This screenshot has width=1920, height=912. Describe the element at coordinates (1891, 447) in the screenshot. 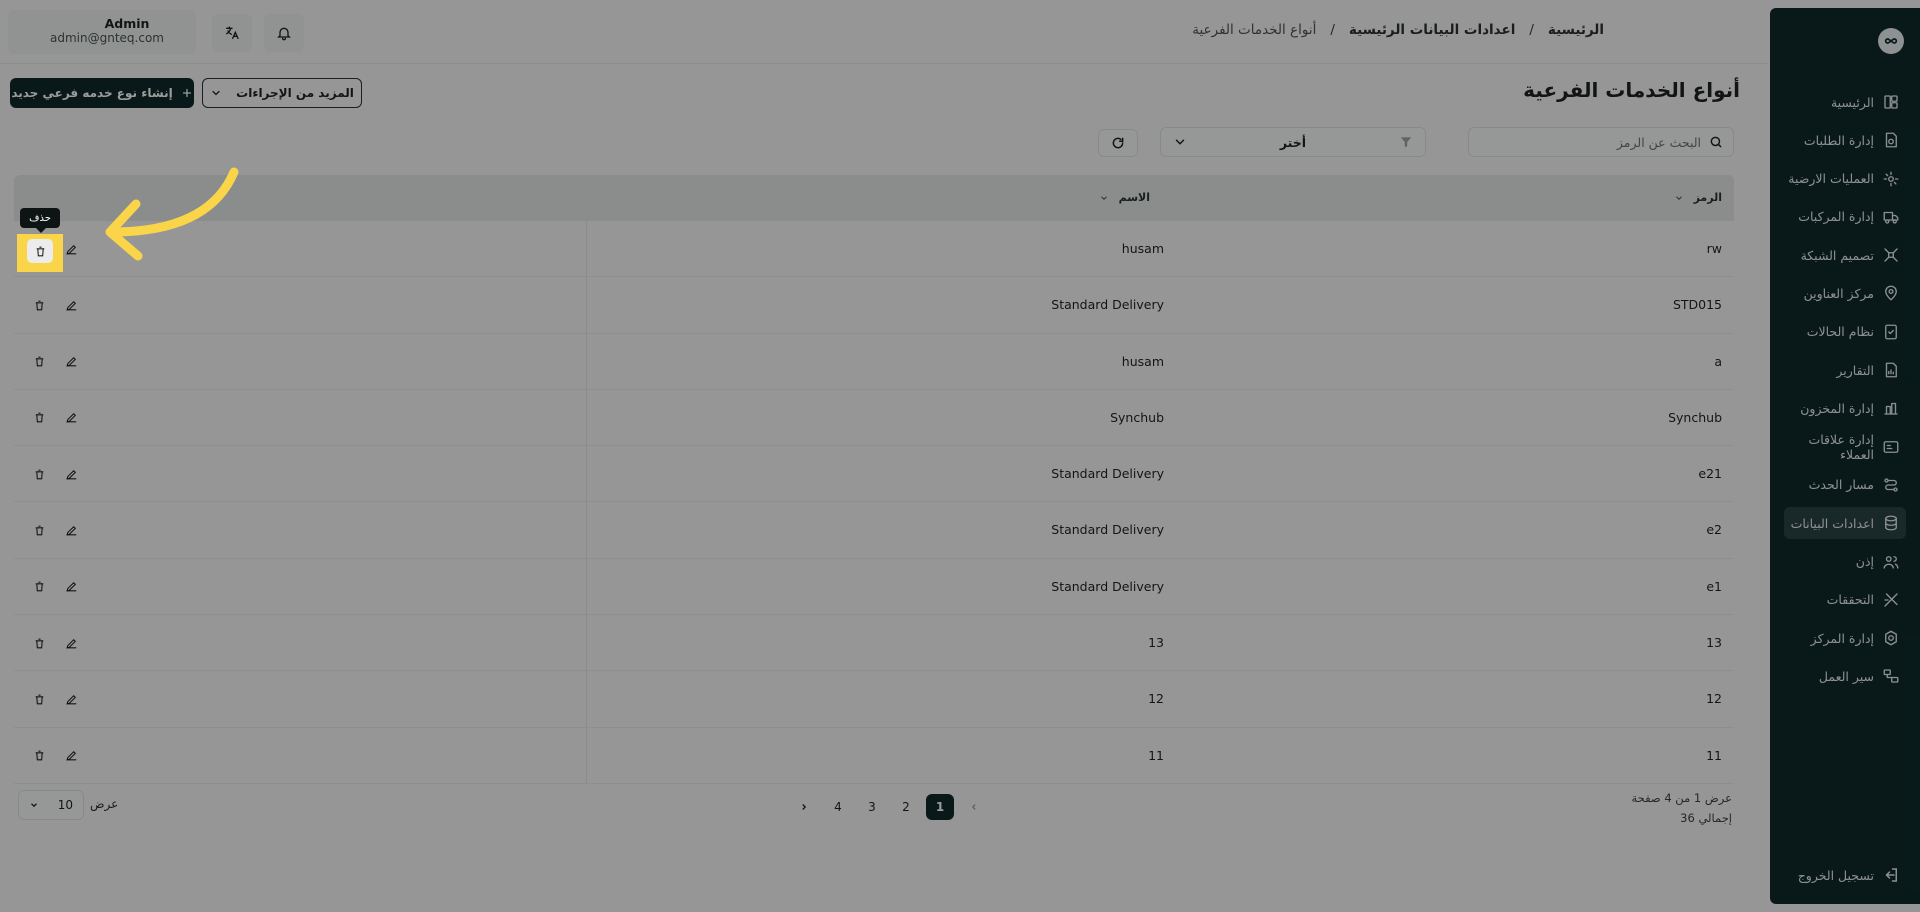

I see `crm-icon` at that location.